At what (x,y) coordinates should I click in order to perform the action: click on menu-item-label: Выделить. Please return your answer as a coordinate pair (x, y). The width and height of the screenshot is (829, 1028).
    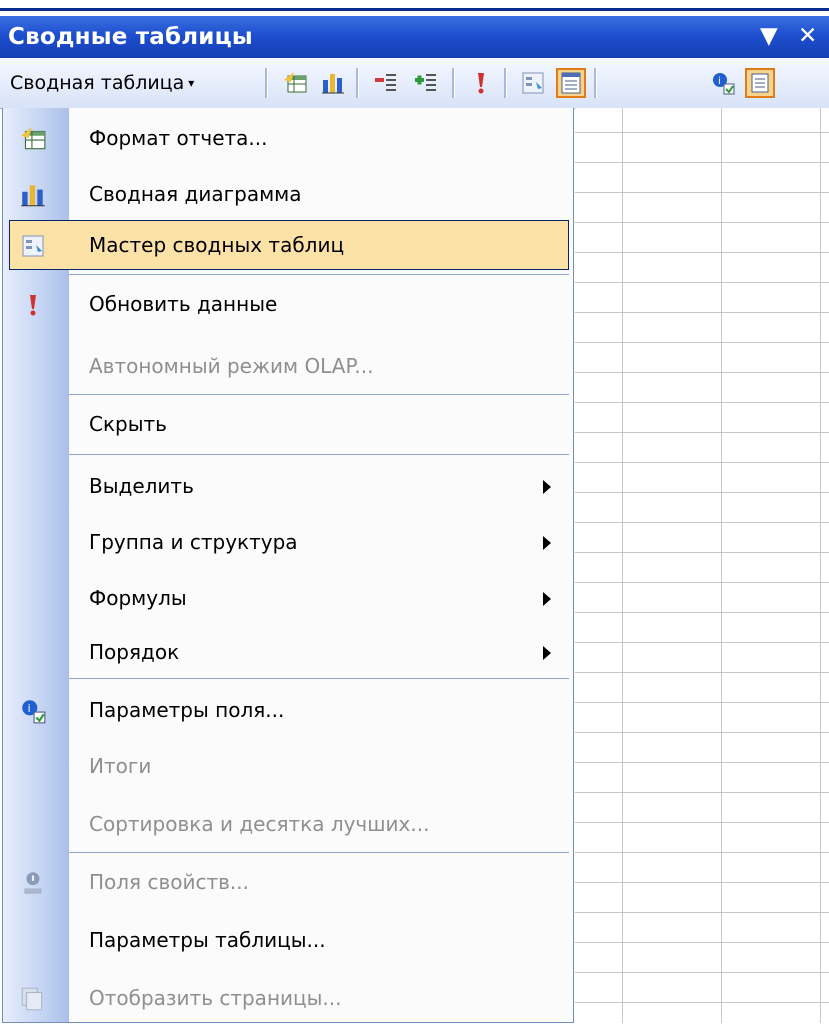
    Looking at the image, I should click on (141, 486).